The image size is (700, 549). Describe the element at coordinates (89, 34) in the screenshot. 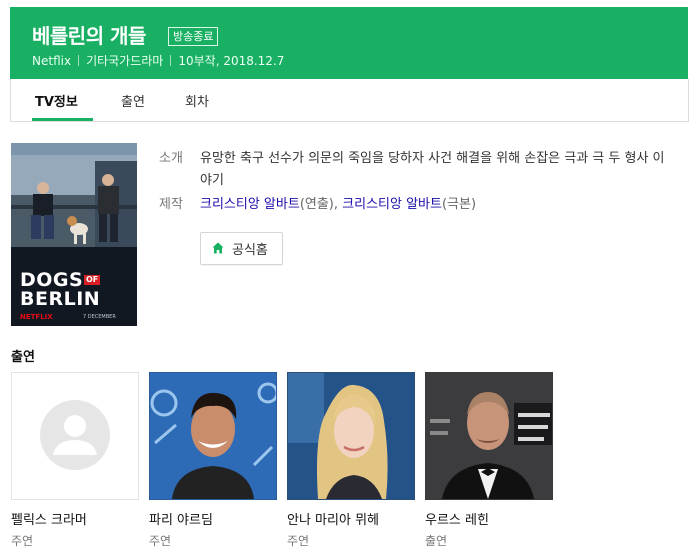

I see `program-title: 베를린의 개들` at that location.